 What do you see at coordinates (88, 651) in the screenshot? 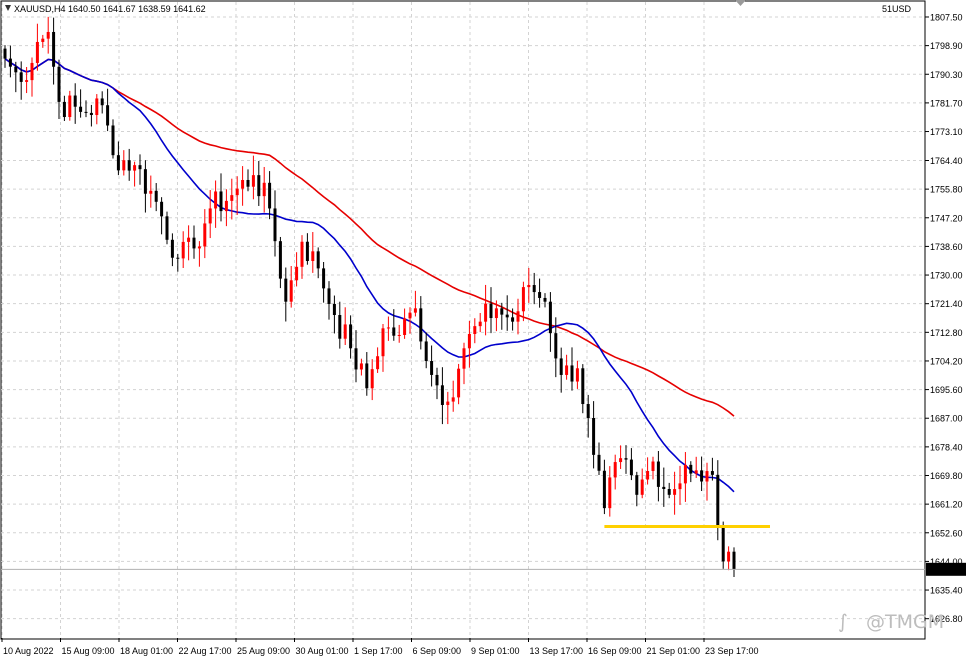
I see `x-tick-label: 15 Aug 09:00` at bounding box center [88, 651].